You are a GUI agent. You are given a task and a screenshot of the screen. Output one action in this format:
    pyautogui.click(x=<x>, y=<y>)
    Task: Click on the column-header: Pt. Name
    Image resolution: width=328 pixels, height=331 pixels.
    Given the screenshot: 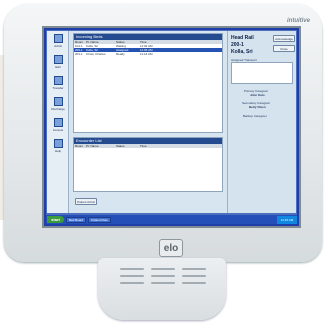 What is the action you would take?
    pyautogui.click(x=92, y=146)
    